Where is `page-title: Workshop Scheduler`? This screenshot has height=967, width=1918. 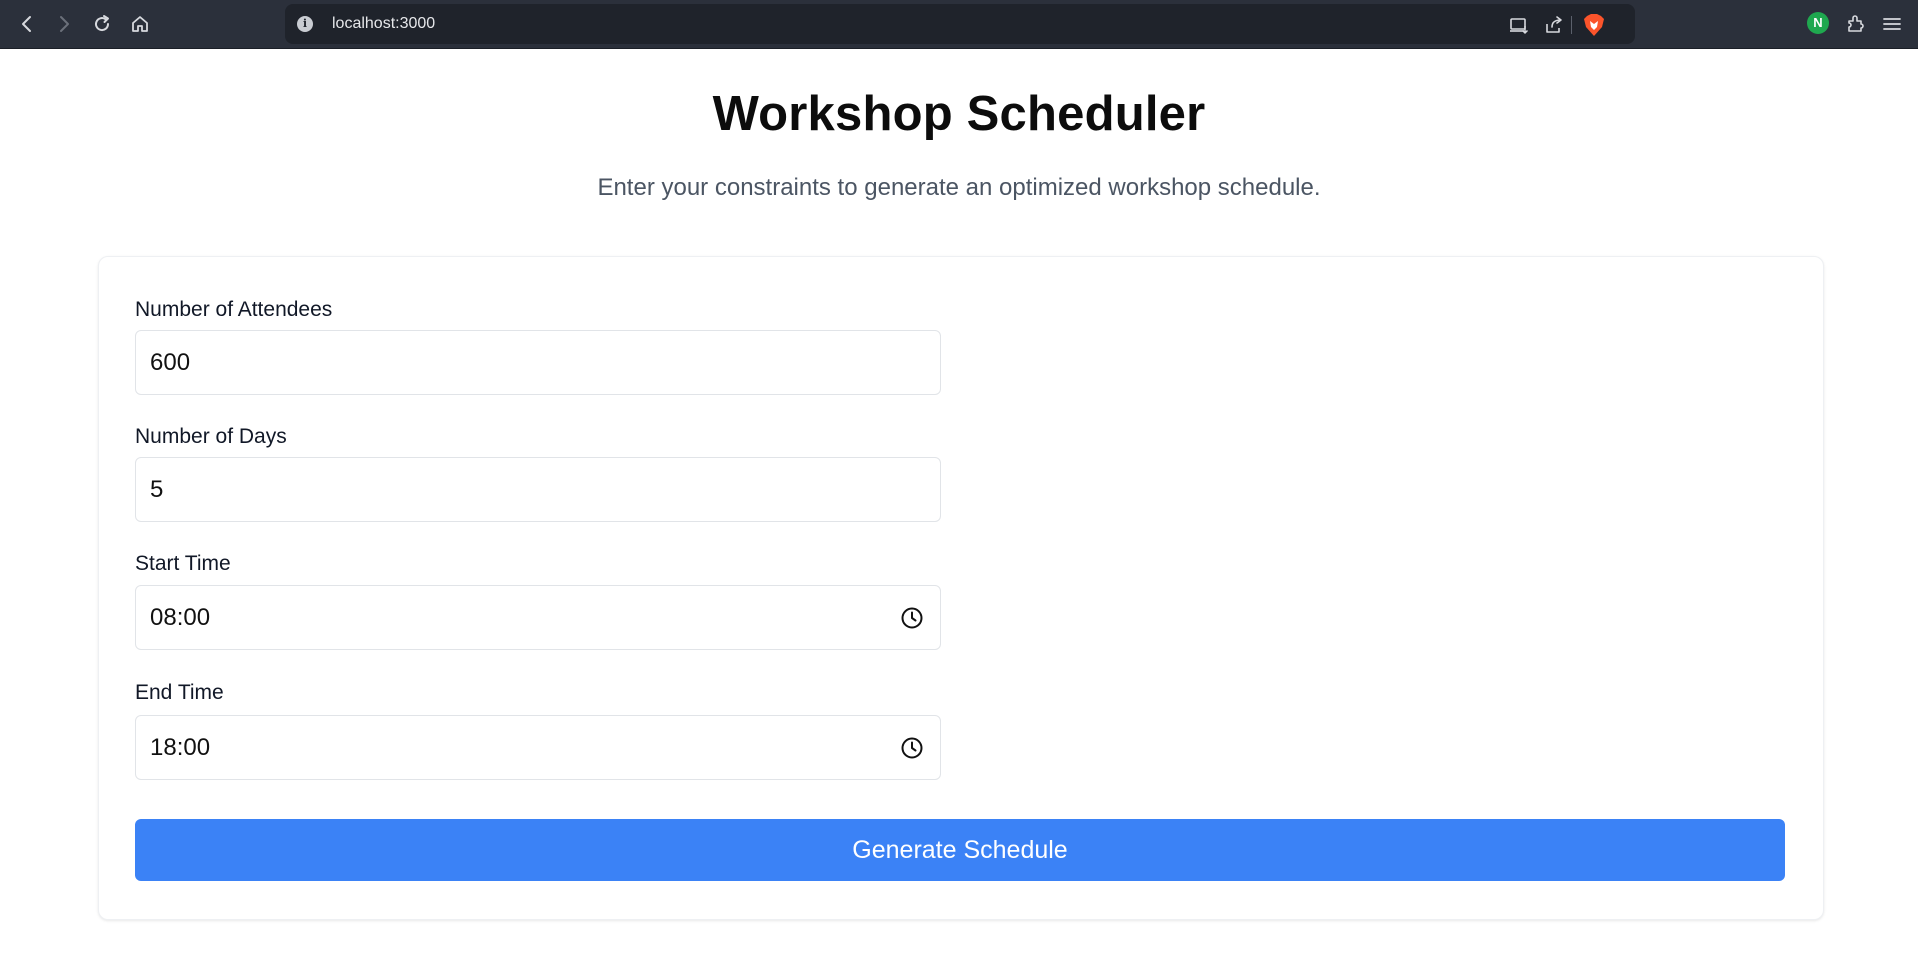 page-title: Workshop Scheduler is located at coordinates (959, 114).